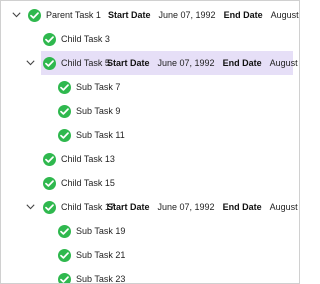  What do you see at coordinates (101, 279) in the screenshot?
I see `task-label: Sub Task 23` at bounding box center [101, 279].